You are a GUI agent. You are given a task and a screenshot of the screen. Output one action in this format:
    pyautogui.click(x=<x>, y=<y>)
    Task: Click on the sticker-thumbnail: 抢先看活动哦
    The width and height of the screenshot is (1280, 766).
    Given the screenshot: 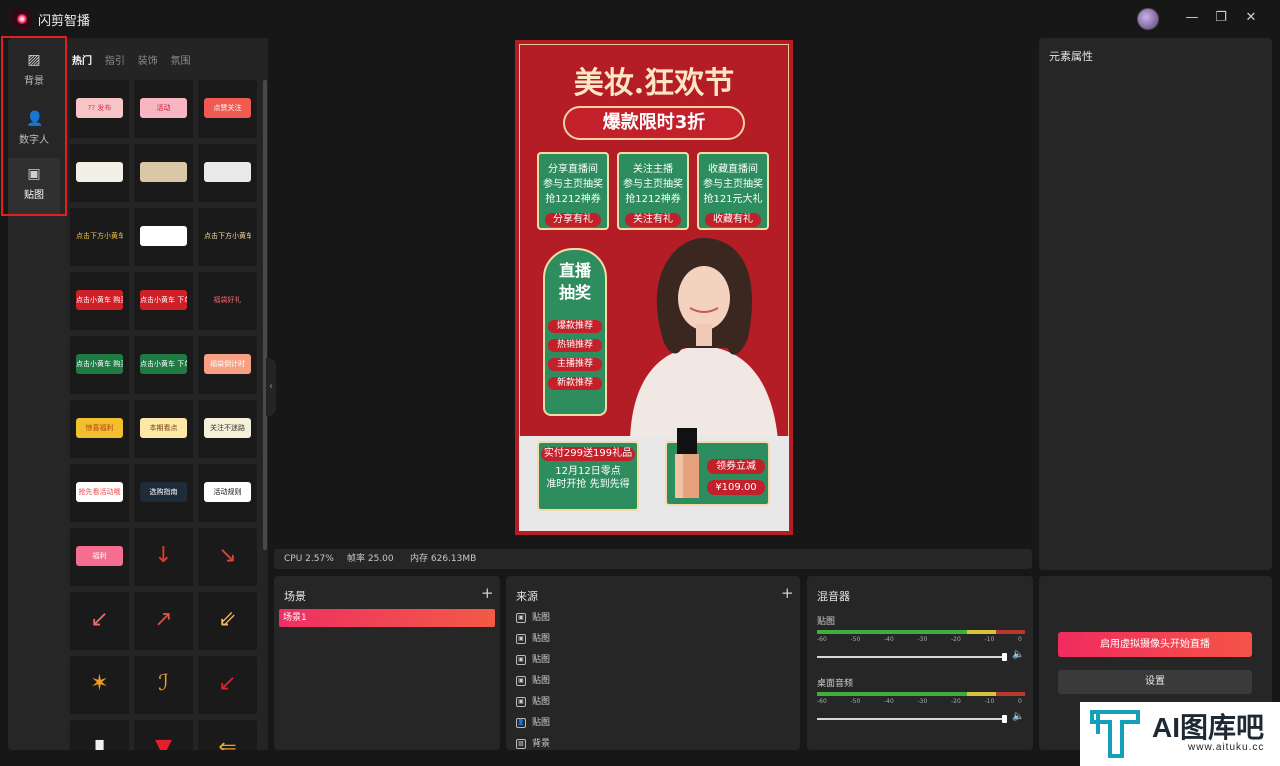 What is the action you would take?
    pyautogui.click(x=99, y=493)
    